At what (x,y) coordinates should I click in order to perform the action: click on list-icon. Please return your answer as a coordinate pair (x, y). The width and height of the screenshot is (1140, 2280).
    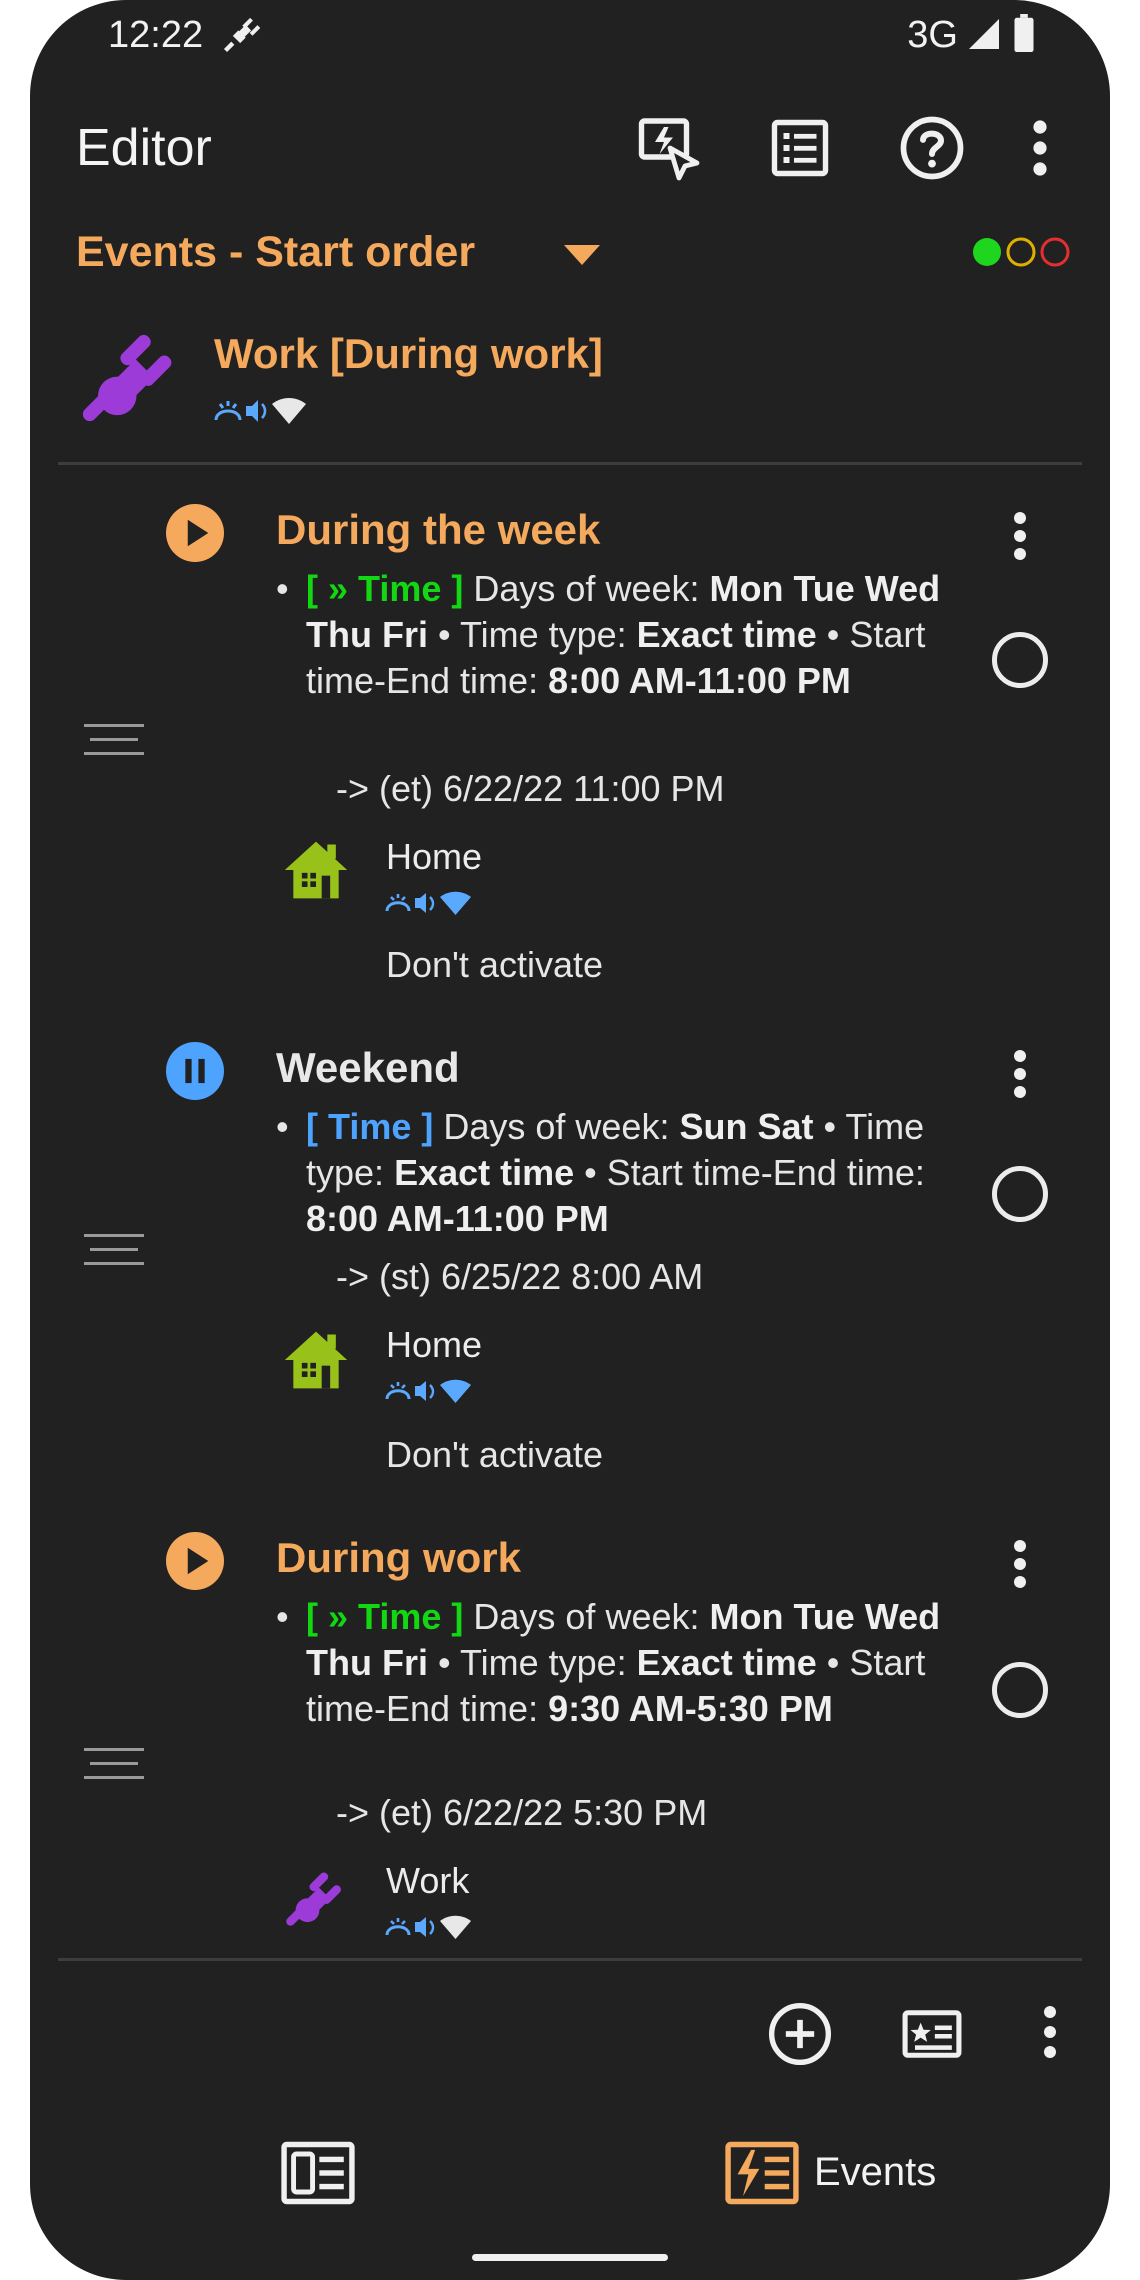
    Looking at the image, I should click on (800, 148).